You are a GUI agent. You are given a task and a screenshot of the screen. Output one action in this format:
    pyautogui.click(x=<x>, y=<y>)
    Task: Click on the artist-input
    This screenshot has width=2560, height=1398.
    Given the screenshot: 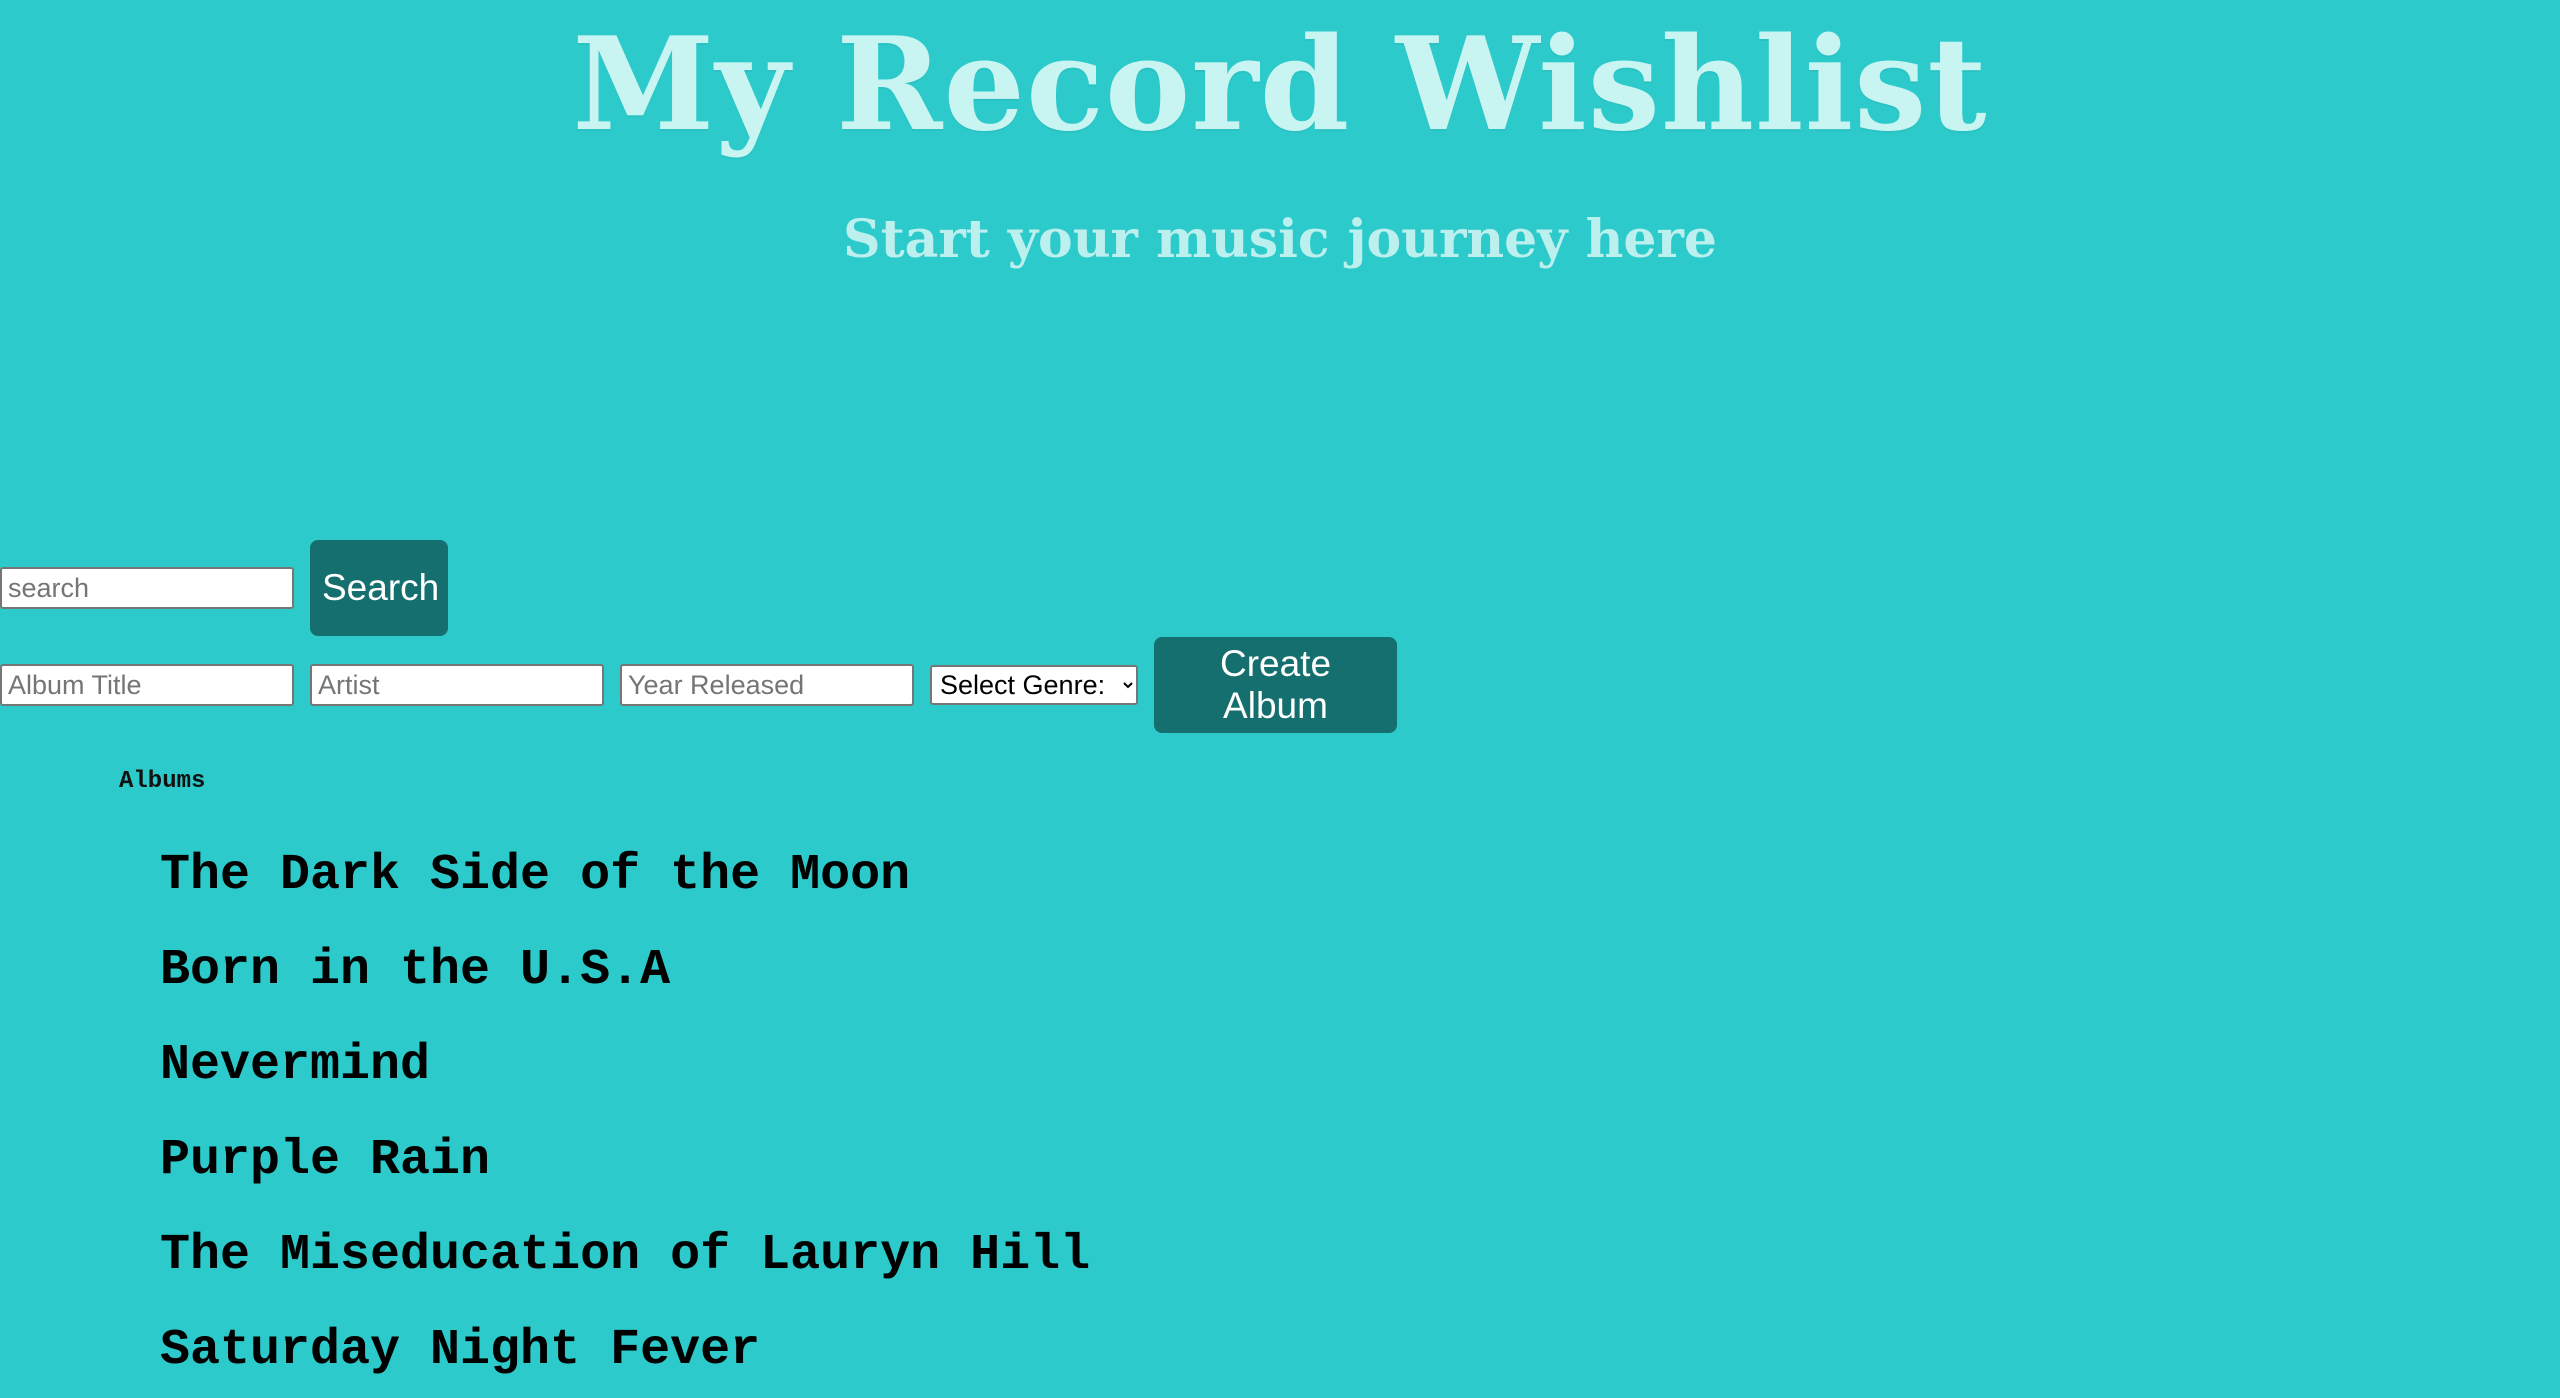 What is the action you would take?
    pyautogui.click(x=457, y=685)
    